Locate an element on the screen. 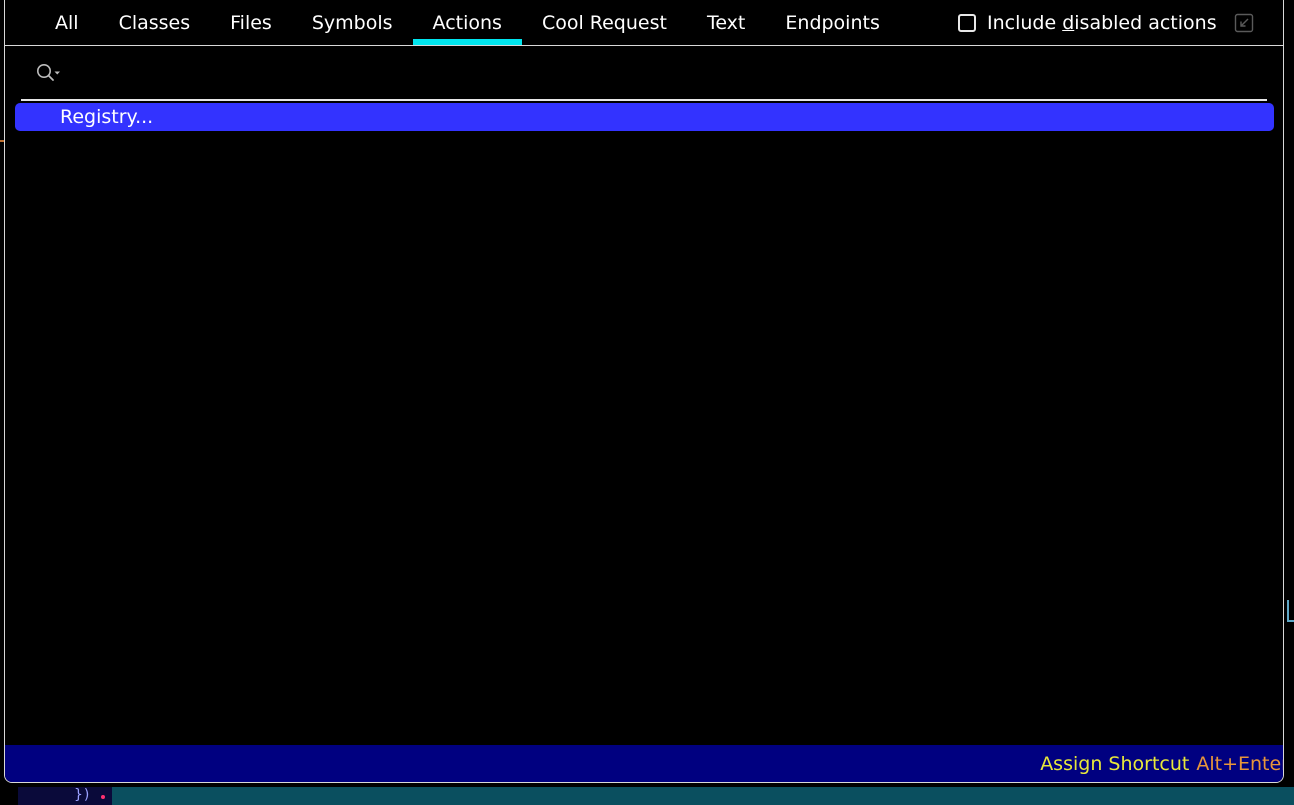  assign-shortcut-key: Alt+Enter is located at coordinates (1240, 764).